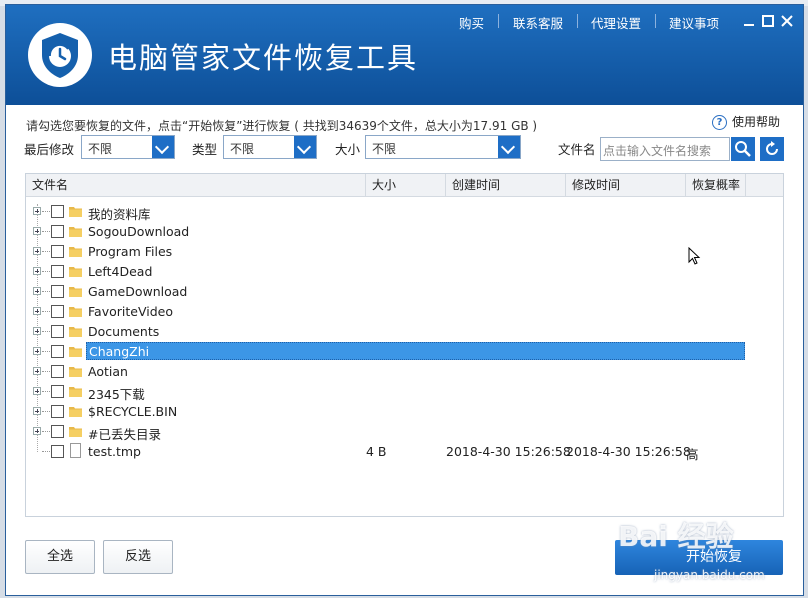  What do you see at coordinates (749, 21) in the screenshot?
I see `minimize-icon` at bounding box center [749, 21].